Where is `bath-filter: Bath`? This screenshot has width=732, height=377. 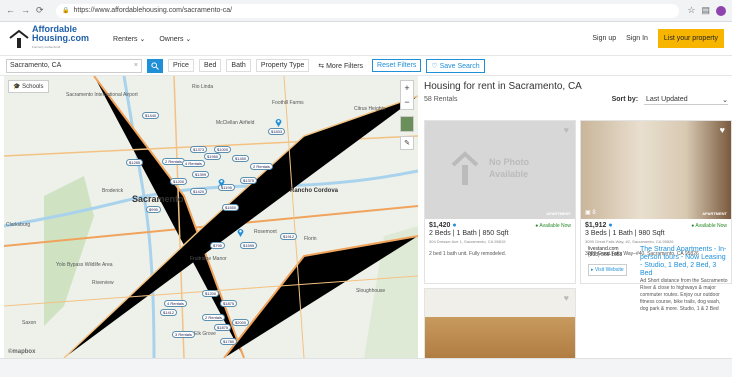 bath-filter: Bath is located at coordinates (238, 65).